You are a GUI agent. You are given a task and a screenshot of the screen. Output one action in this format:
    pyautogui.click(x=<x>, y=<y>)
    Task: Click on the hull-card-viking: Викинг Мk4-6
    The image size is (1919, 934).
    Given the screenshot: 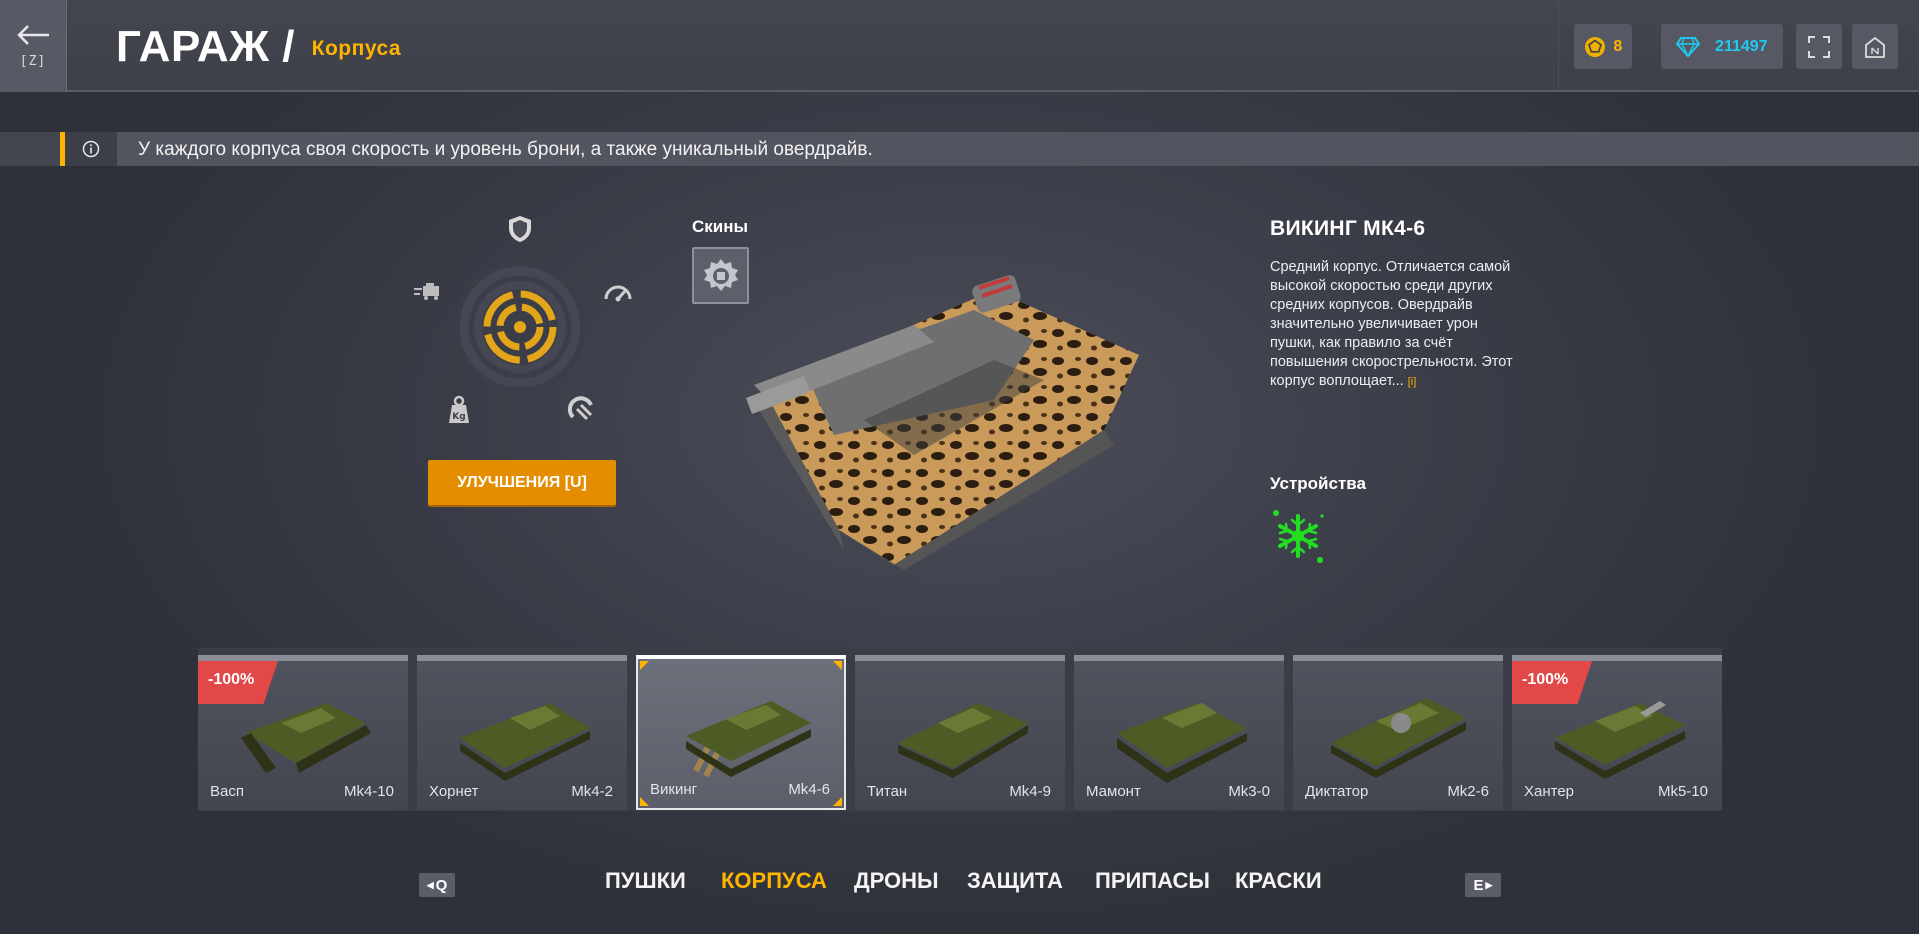 What is the action you would take?
    pyautogui.click(x=741, y=732)
    